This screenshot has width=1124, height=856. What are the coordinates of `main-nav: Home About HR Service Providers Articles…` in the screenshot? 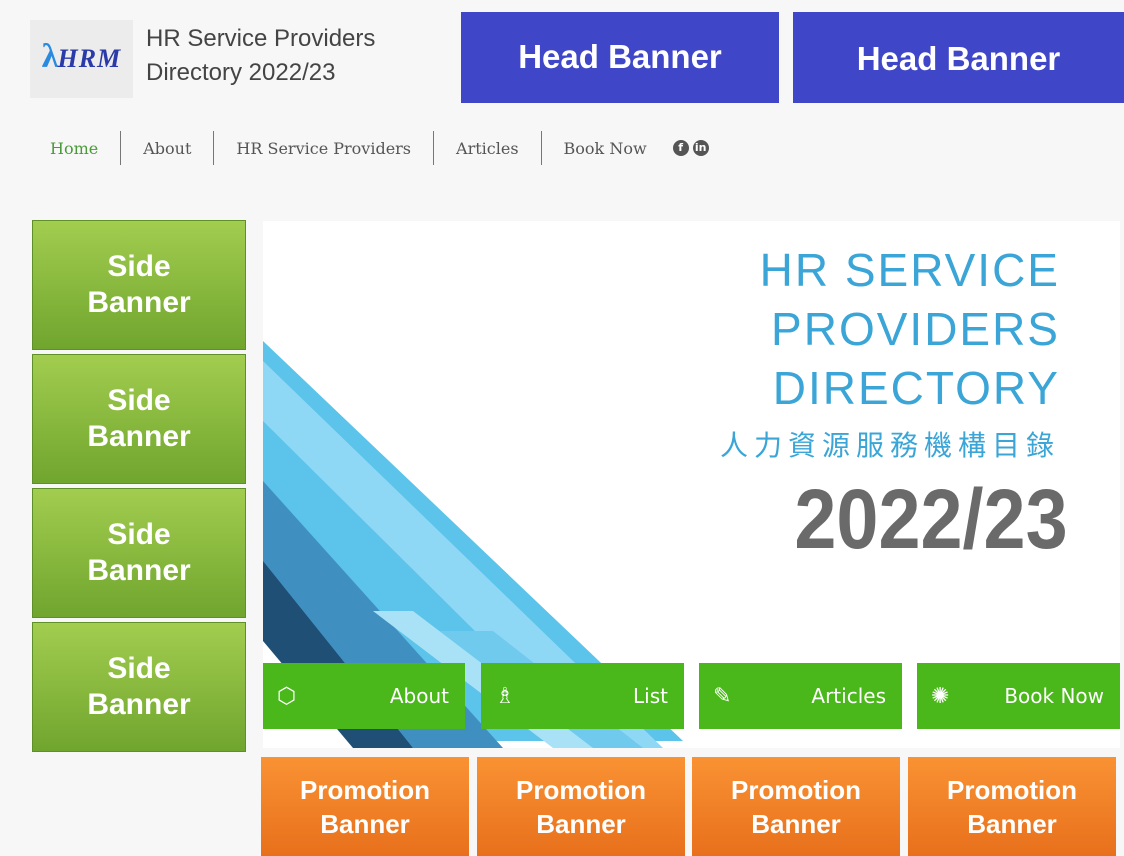 It's located at (372, 148).